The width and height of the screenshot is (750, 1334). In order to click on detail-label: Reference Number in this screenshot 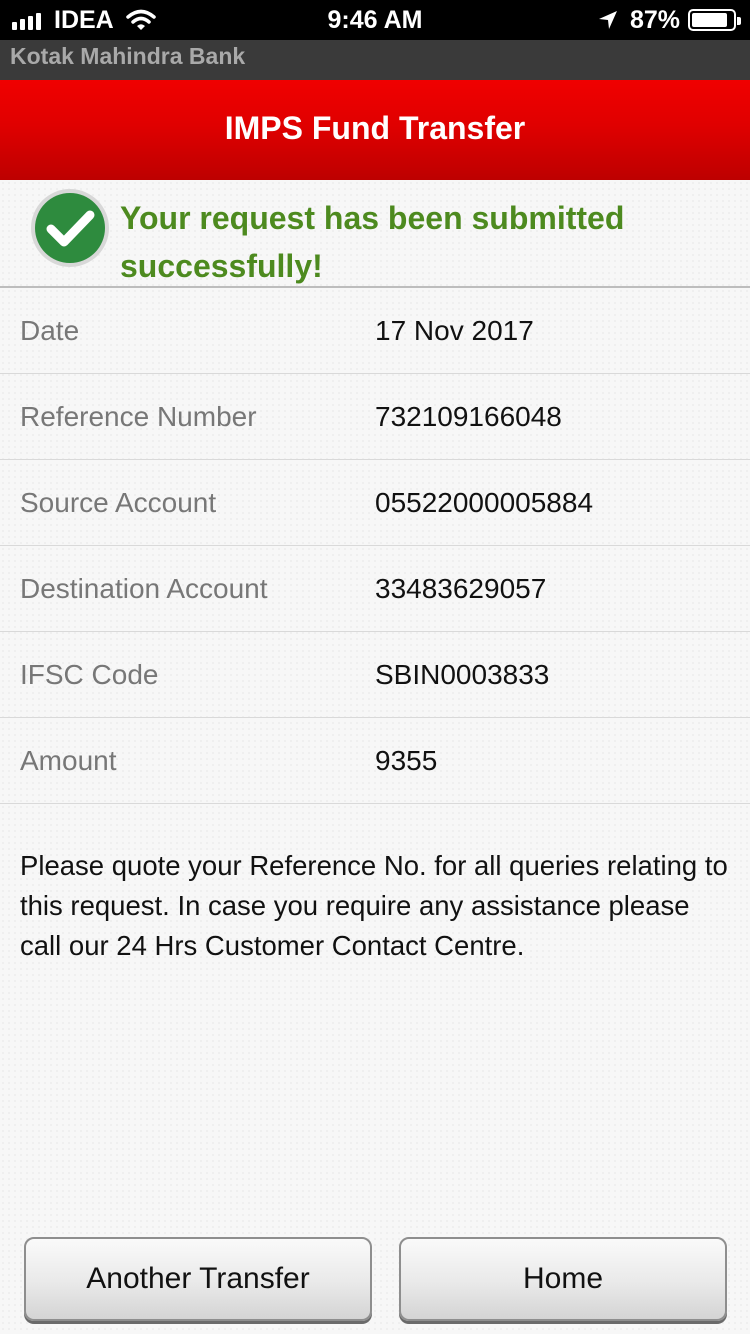, I will do `click(138, 416)`.